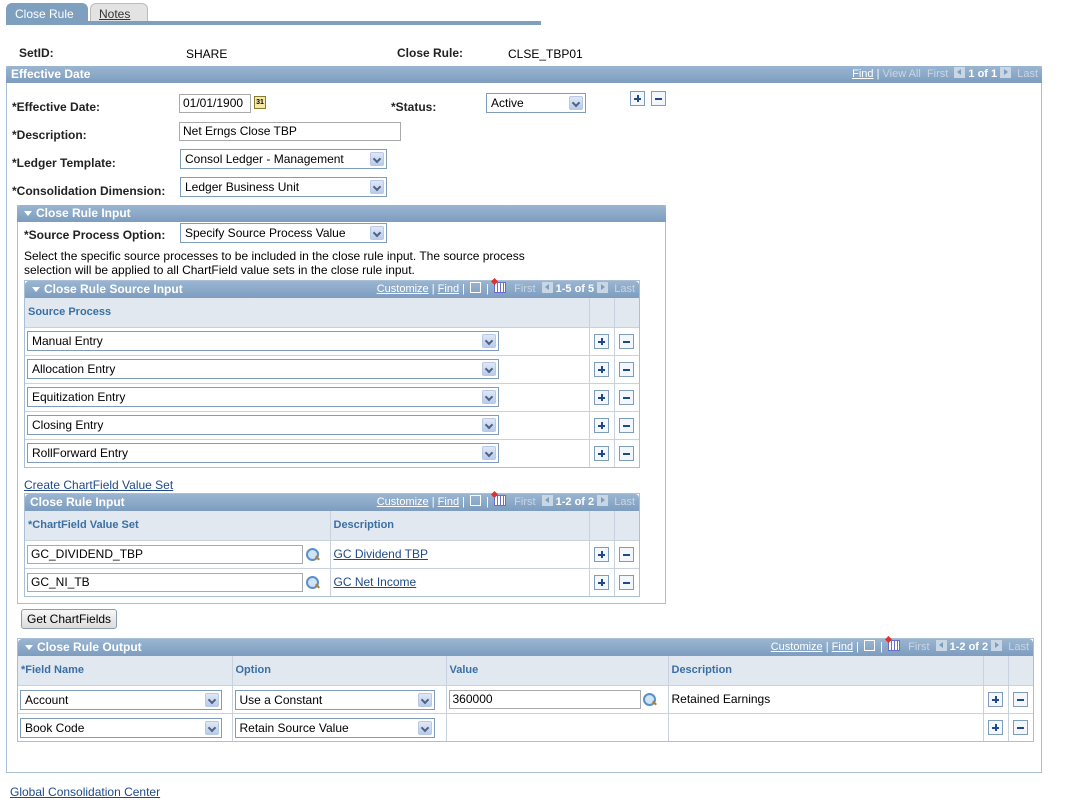 This screenshot has width=1065, height=806. I want to click on consolidation-dimension-select: Ledger Business Unit, so click(283, 187).